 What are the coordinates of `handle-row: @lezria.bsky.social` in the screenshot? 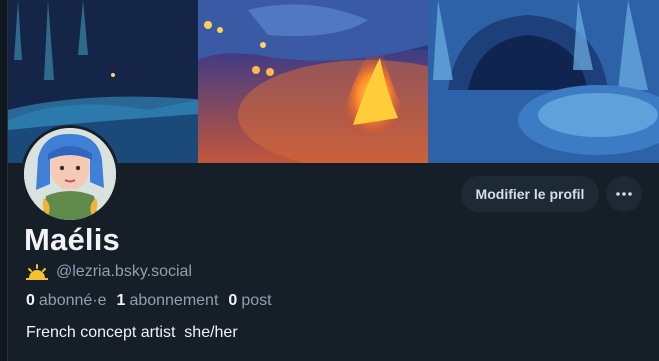 It's located at (109, 272).